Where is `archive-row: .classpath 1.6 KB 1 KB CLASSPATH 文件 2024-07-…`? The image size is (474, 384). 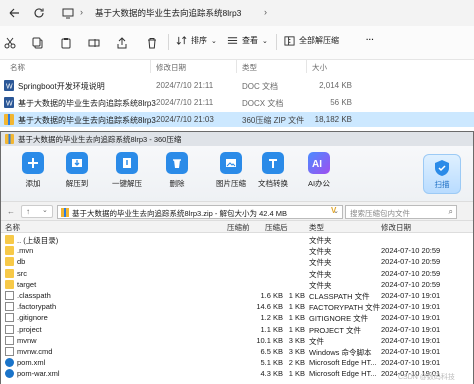
archive-row: .classpath 1.6 KB 1 KB CLASSPATH 文件 2024-07-… is located at coordinates (237, 295).